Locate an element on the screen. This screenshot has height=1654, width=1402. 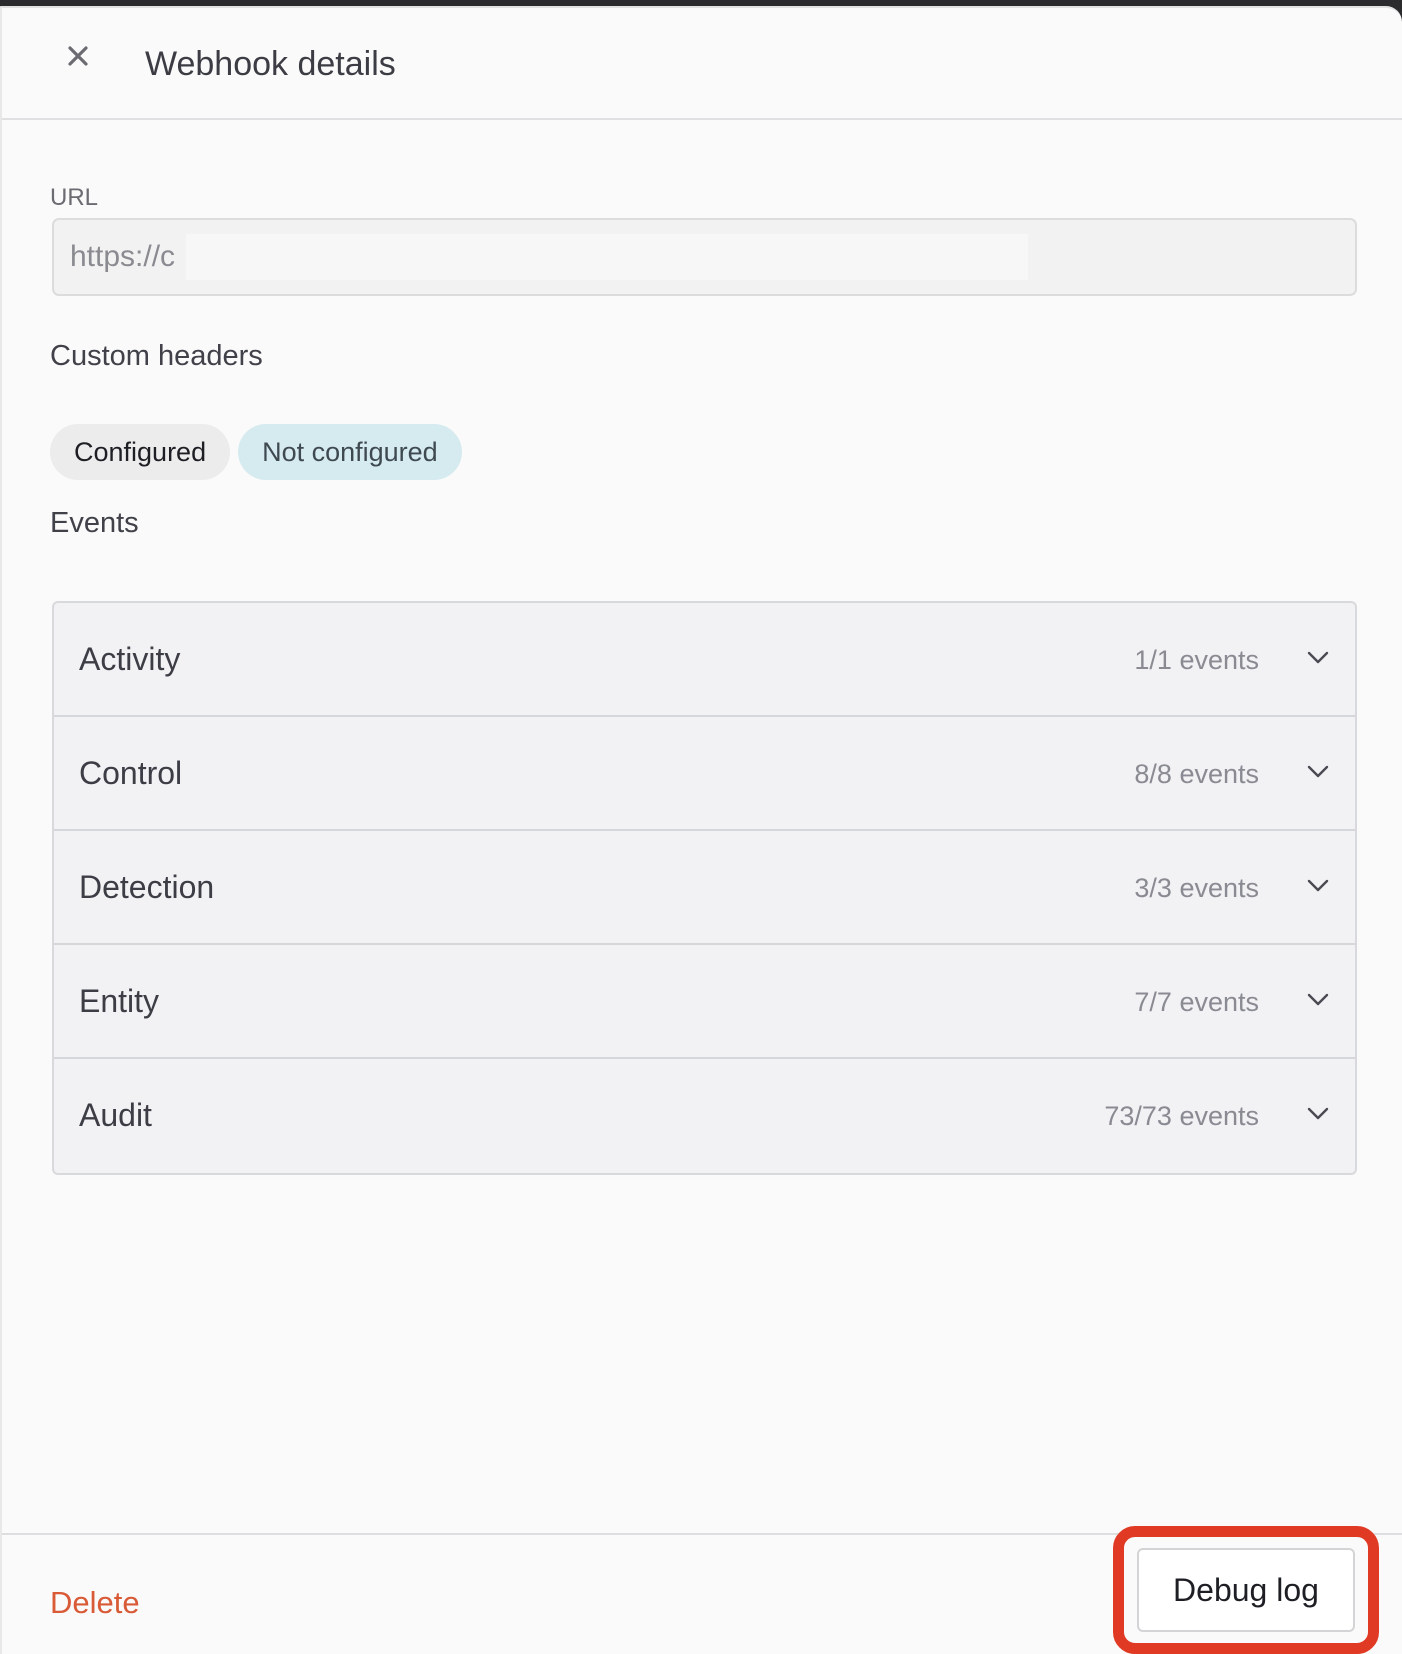
event-group-detection: Detection 3/3 events is located at coordinates (704, 888).